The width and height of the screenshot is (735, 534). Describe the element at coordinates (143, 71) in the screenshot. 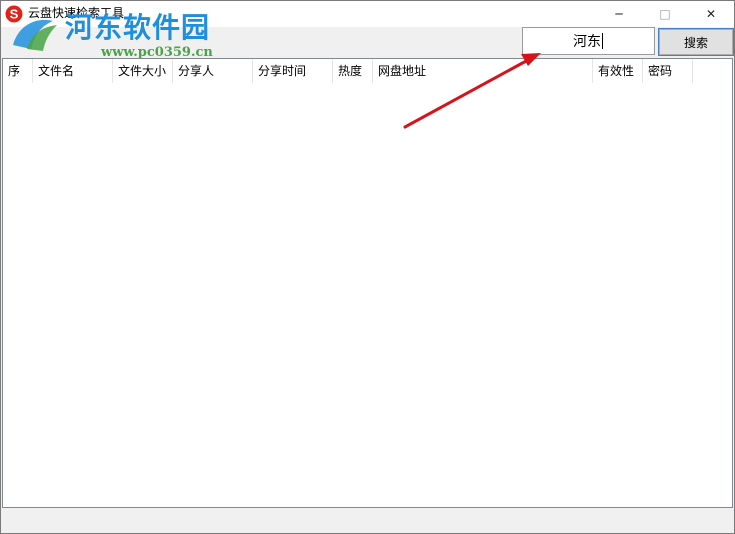

I see `col-header-filesize: 文件大小` at that location.